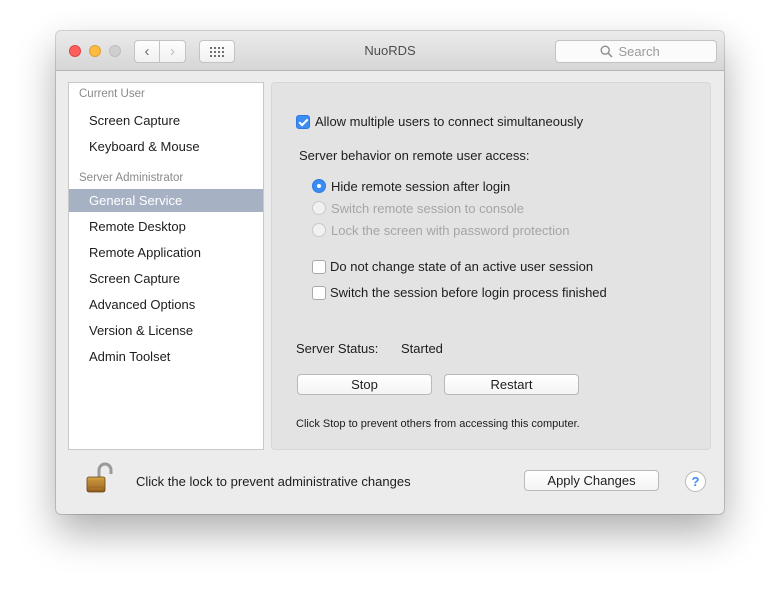  Describe the element at coordinates (450, 230) in the screenshot. I see `radio-lock-screen-label: Lock the screen with password protection` at that location.